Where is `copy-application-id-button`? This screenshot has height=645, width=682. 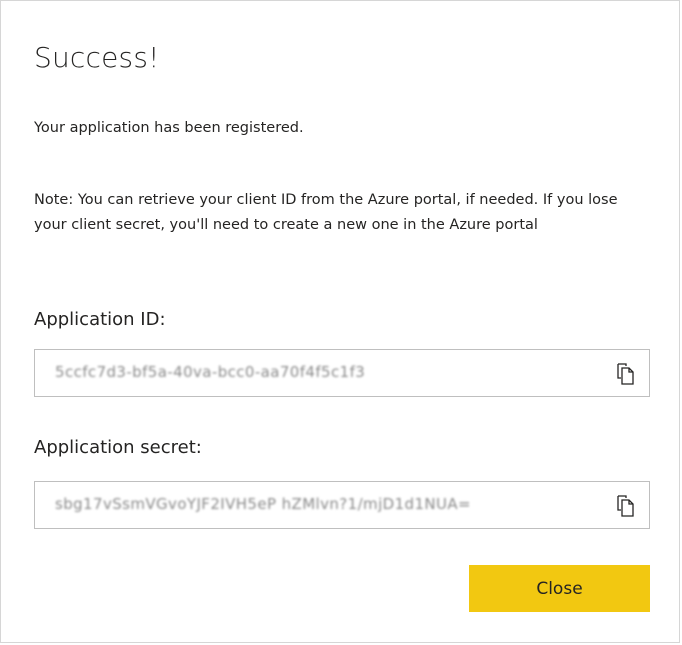
copy-application-id-button is located at coordinates (626, 374).